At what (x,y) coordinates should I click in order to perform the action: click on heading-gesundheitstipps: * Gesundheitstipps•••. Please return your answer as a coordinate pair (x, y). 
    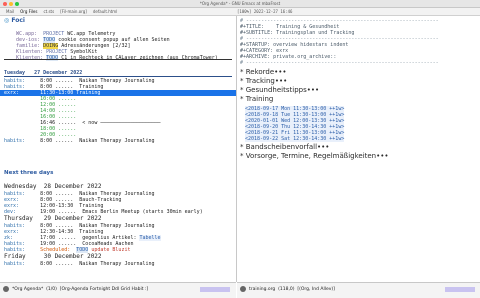
    Looking at the image, I should click on (279, 90).